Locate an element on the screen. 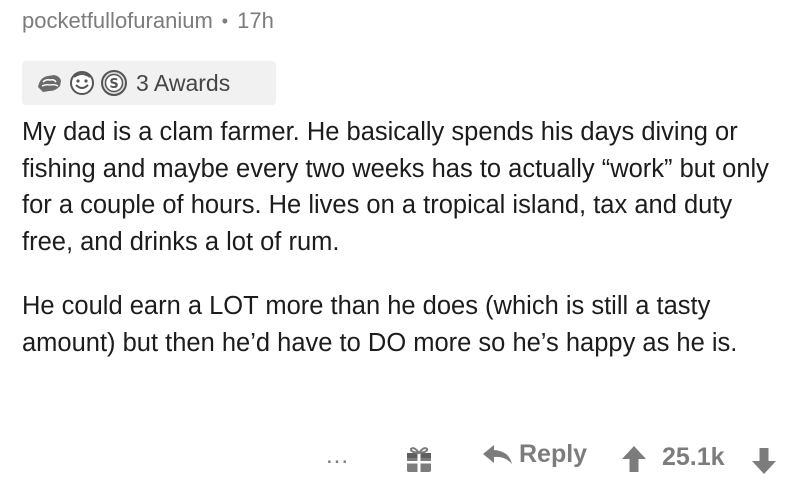  gift-icon is located at coordinates (419, 459).